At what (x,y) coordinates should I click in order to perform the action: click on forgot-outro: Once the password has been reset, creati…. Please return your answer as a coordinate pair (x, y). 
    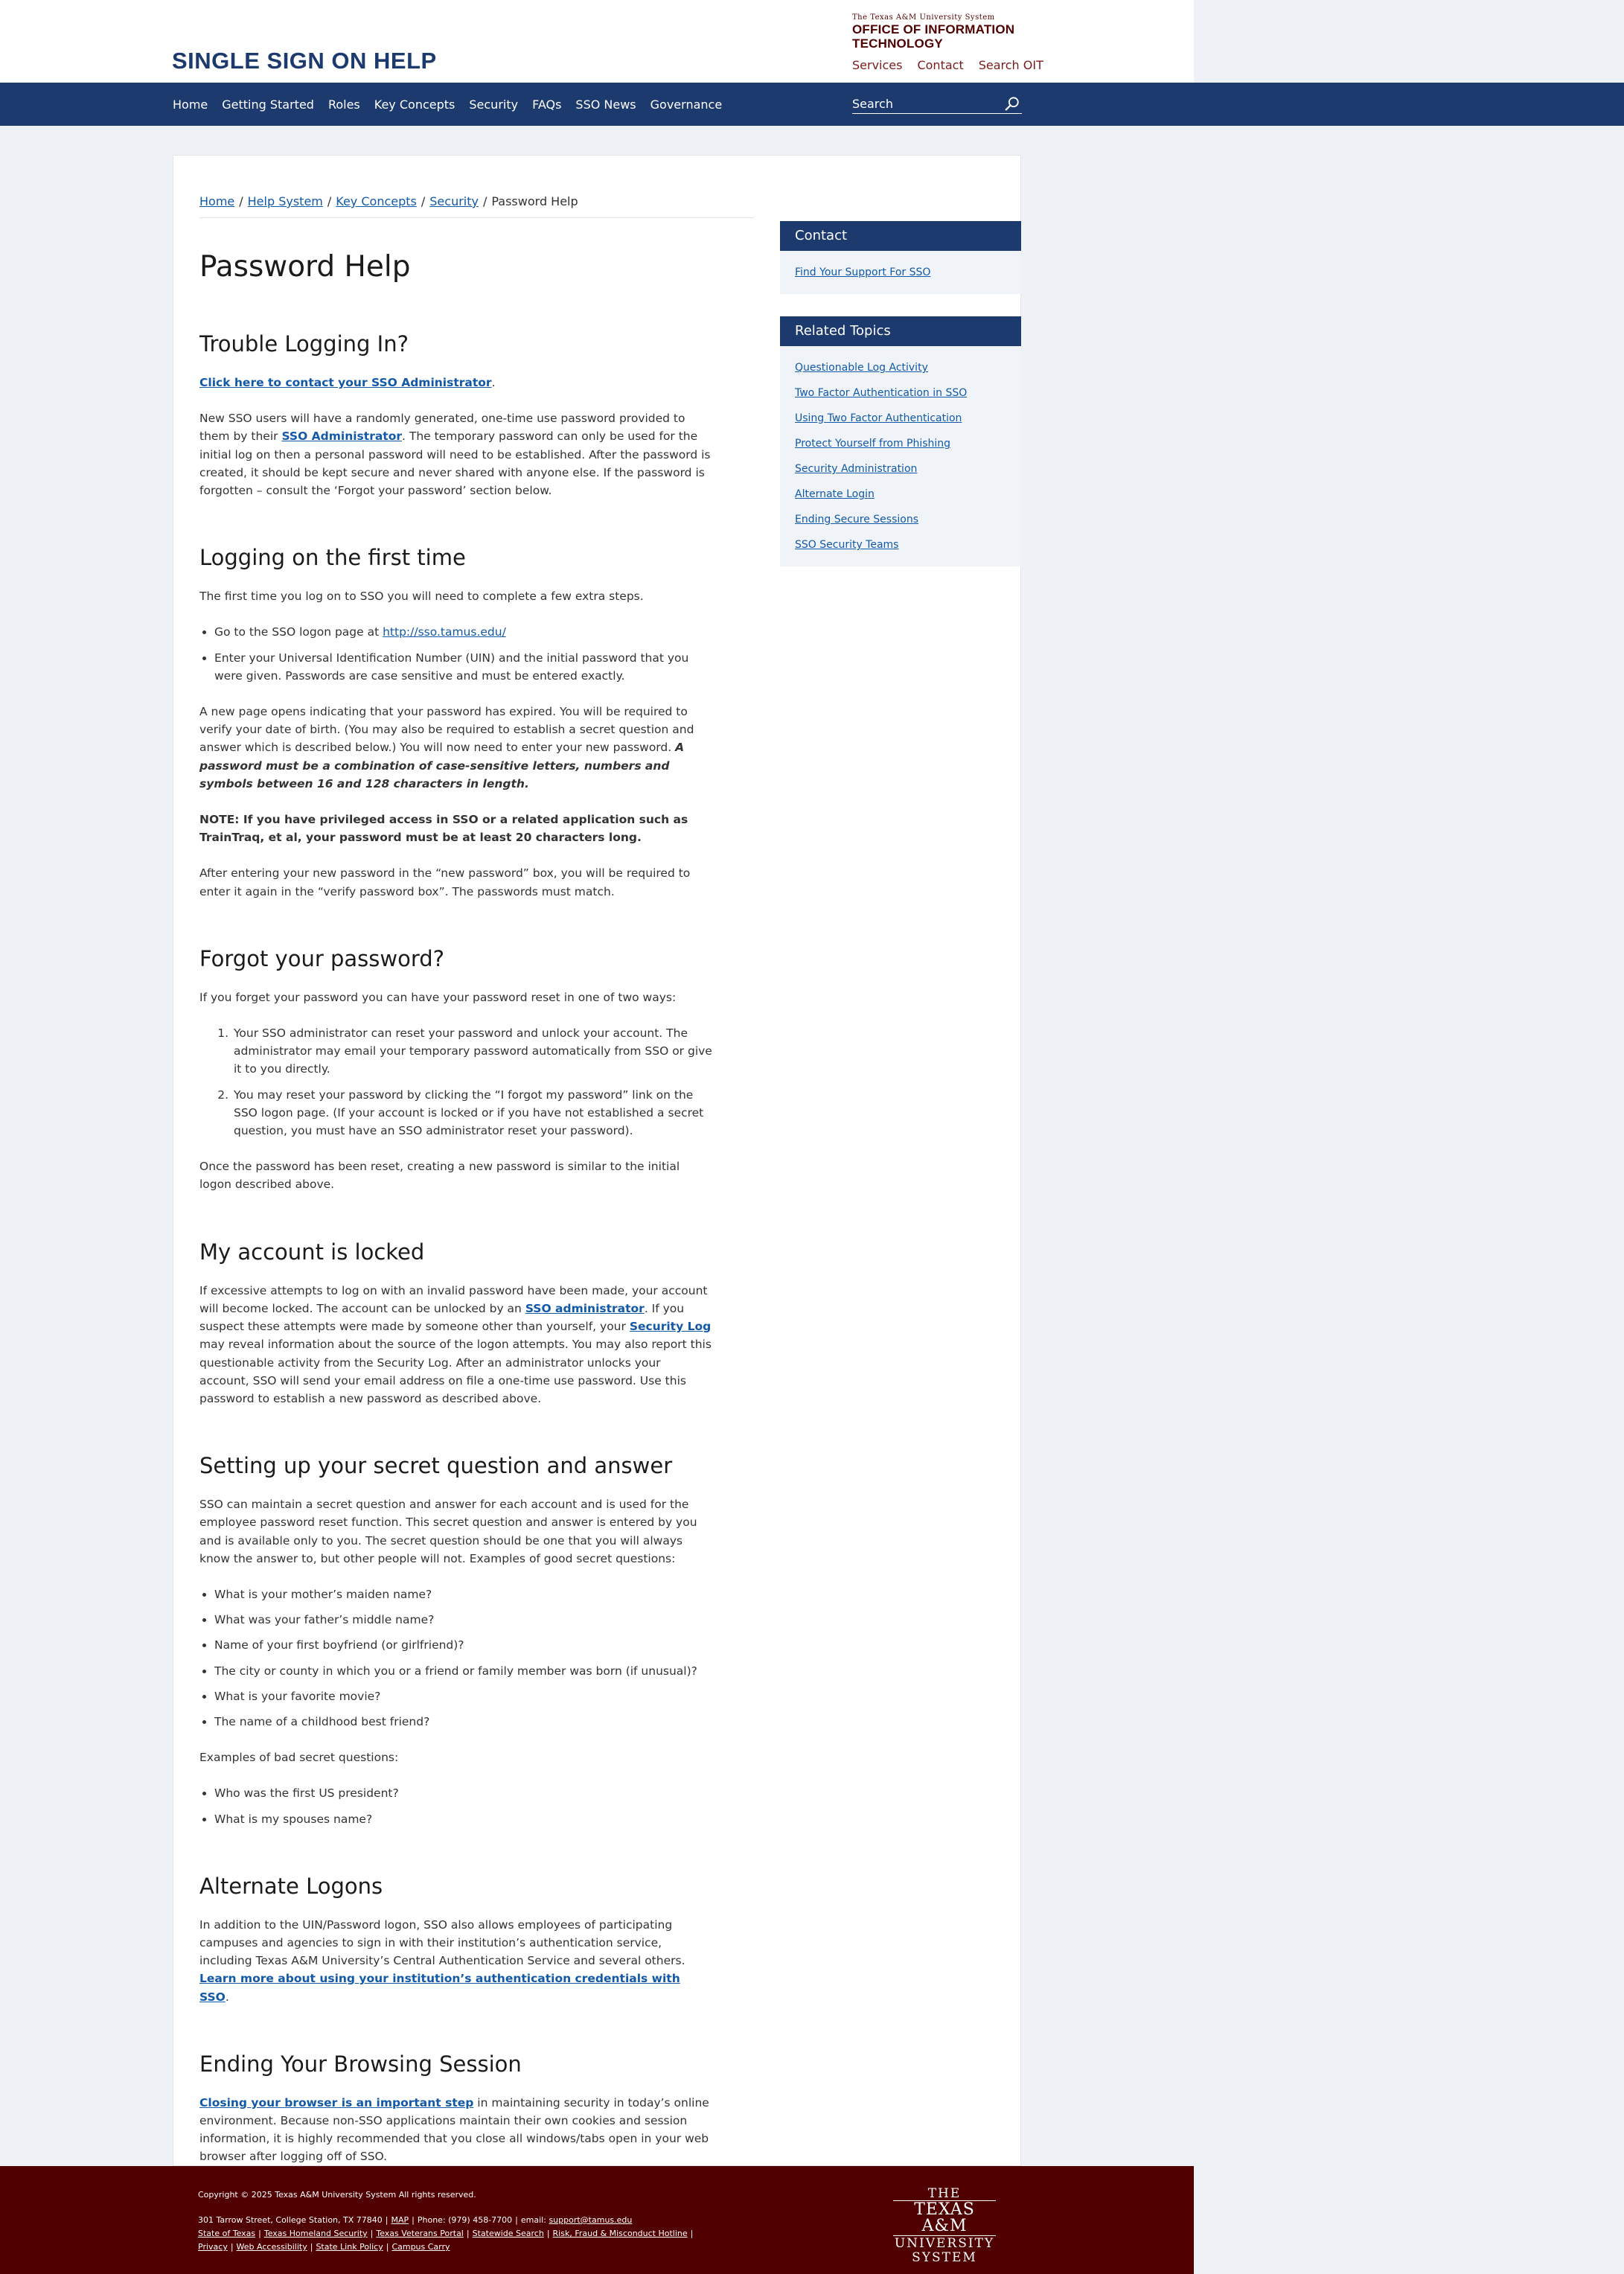
    Looking at the image, I should click on (439, 1176).